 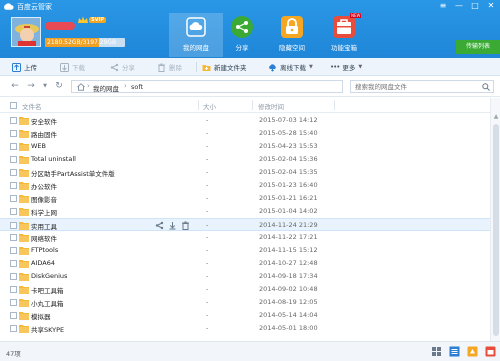 What do you see at coordinates (245, 159) in the screenshot?
I see `list-item: Total uninstall - 2015-02-04 15:36` at bounding box center [245, 159].